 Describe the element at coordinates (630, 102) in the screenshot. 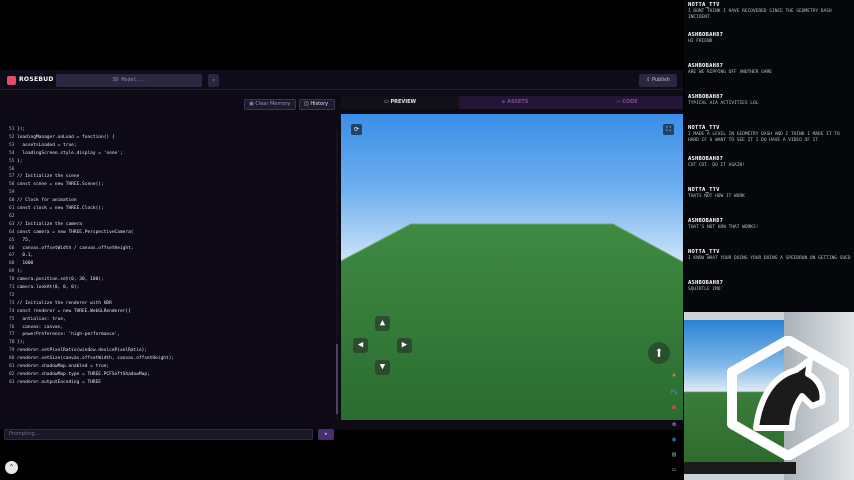

I see `tab-code-label: CODE` at that location.